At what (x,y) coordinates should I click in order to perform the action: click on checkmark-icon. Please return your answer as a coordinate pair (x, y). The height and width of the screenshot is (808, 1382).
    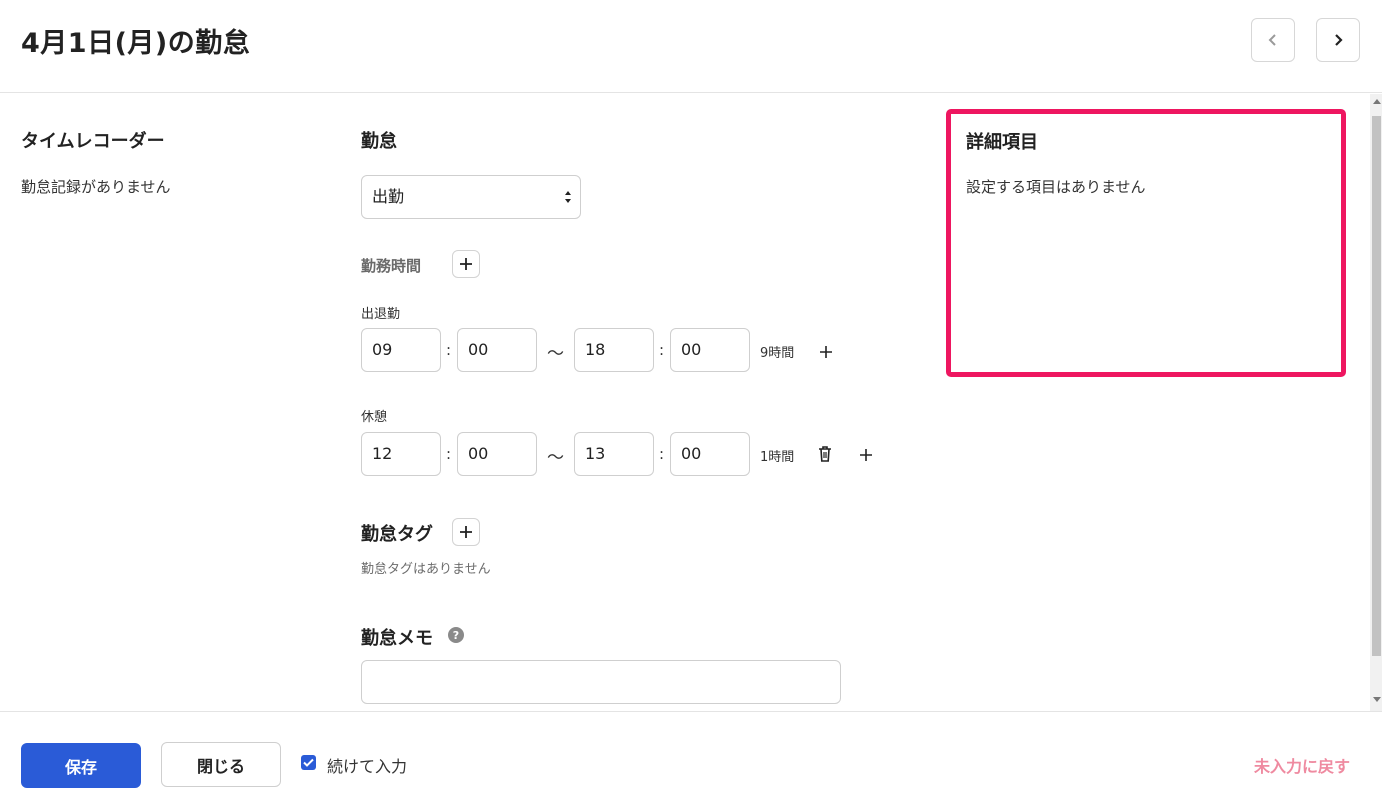
    Looking at the image, I should click on (308, 762).